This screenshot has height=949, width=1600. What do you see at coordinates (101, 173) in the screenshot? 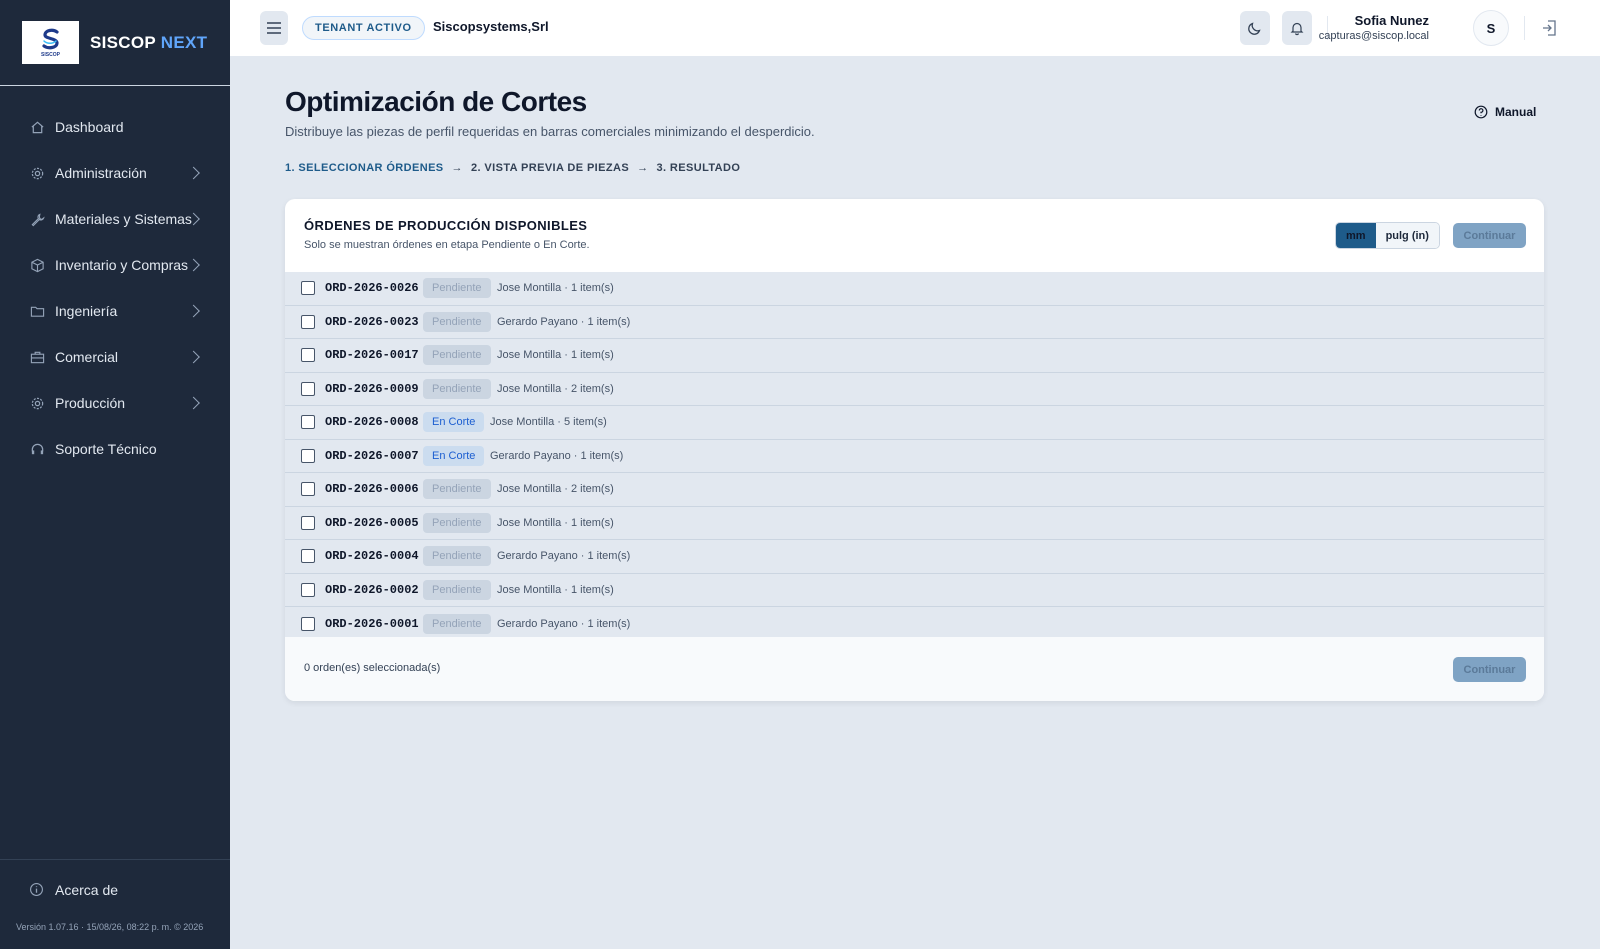
I see `sidebar-item-label: Administración` at bounding box center [101, 173].